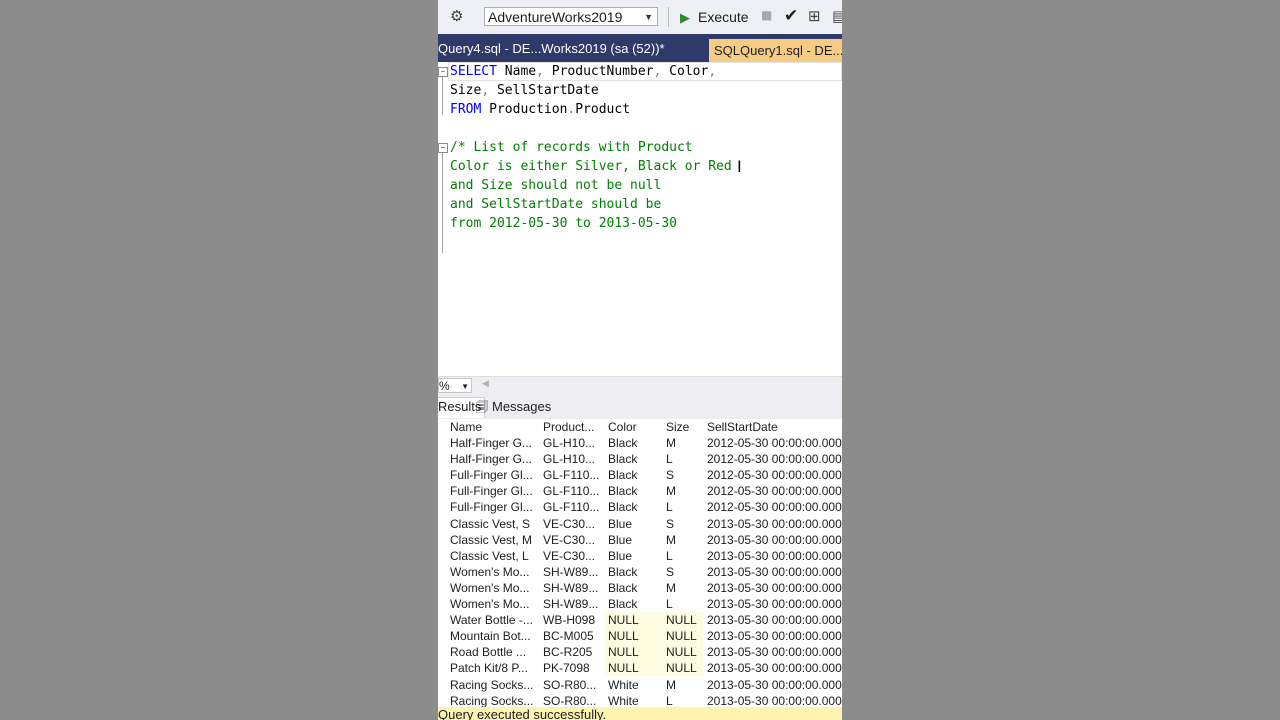 The image size is (1280, 720). Describe the element at coordinates (485, 383) in the screenshot. I see `scroll-left-icon: ◀` at that location.